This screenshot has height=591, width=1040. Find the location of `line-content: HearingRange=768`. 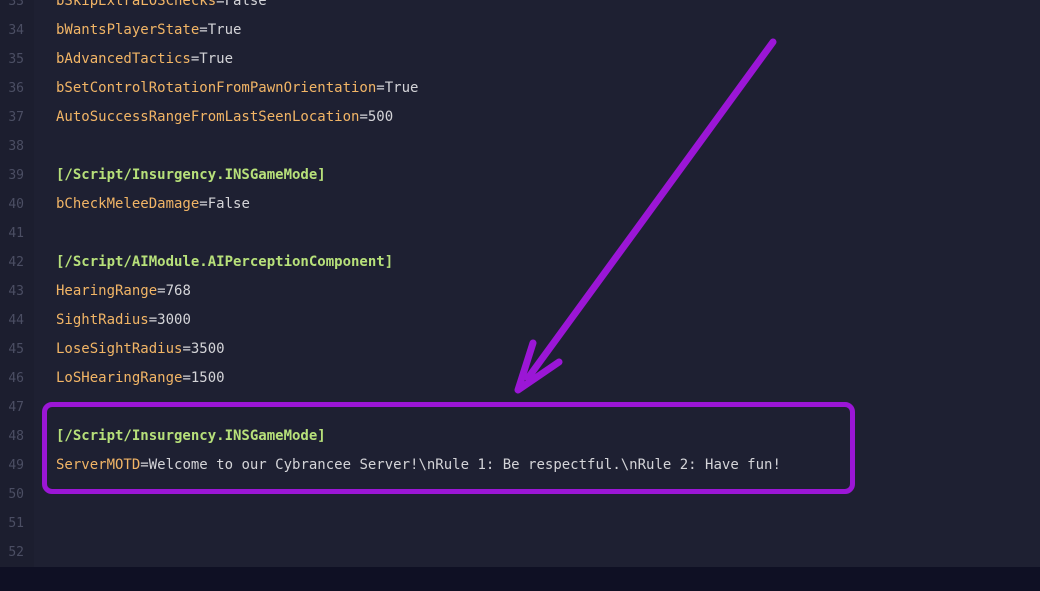

line-content: HearingRange=768 is located at coordinates (123, 291).